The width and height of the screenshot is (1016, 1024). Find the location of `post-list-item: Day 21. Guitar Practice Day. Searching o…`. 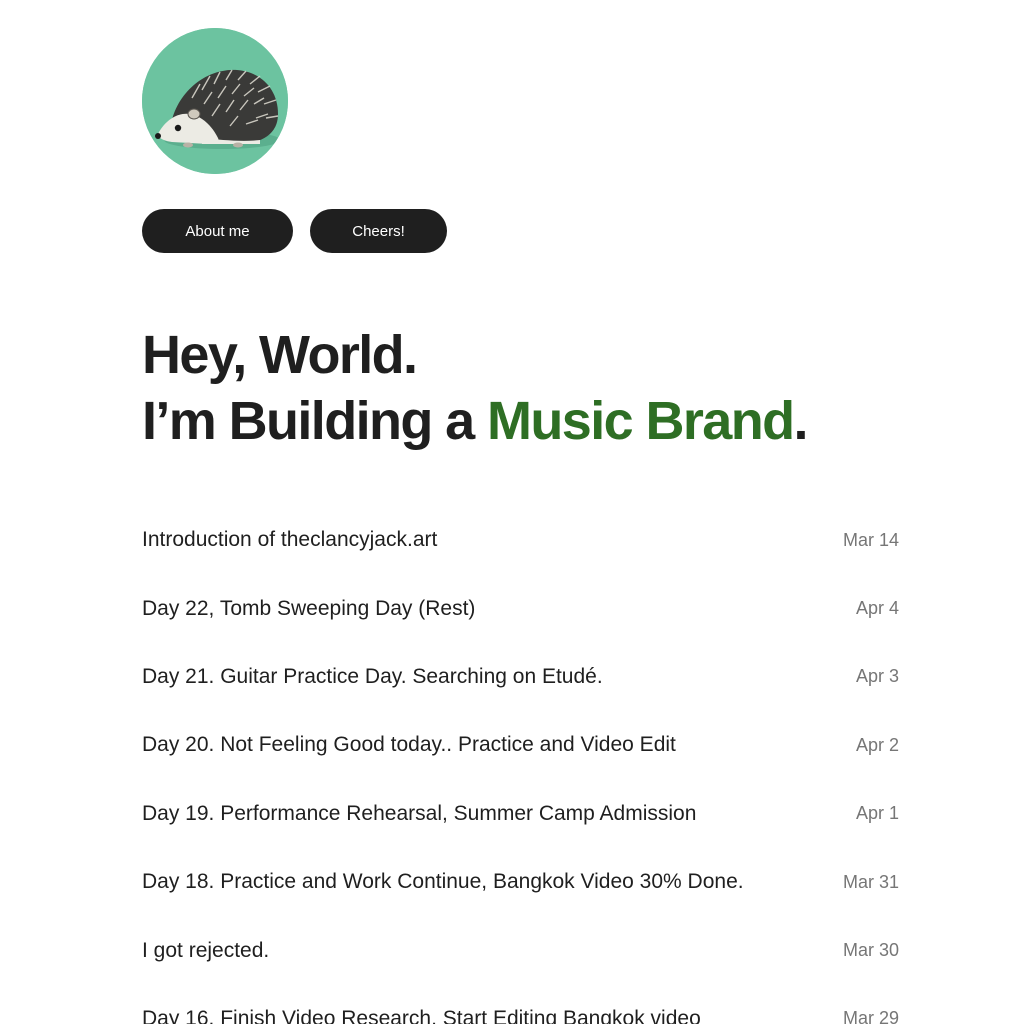

post-list-item: Day 21. Guitar Practice Day. Searching o… is located at coordinates (520, 677).